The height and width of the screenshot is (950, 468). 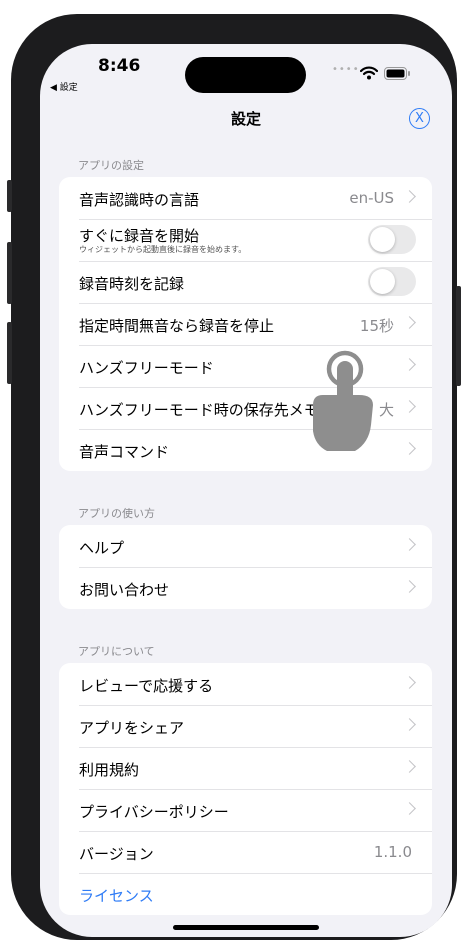 I want to click on tap-hand-icon, so click(x=343, y=400).